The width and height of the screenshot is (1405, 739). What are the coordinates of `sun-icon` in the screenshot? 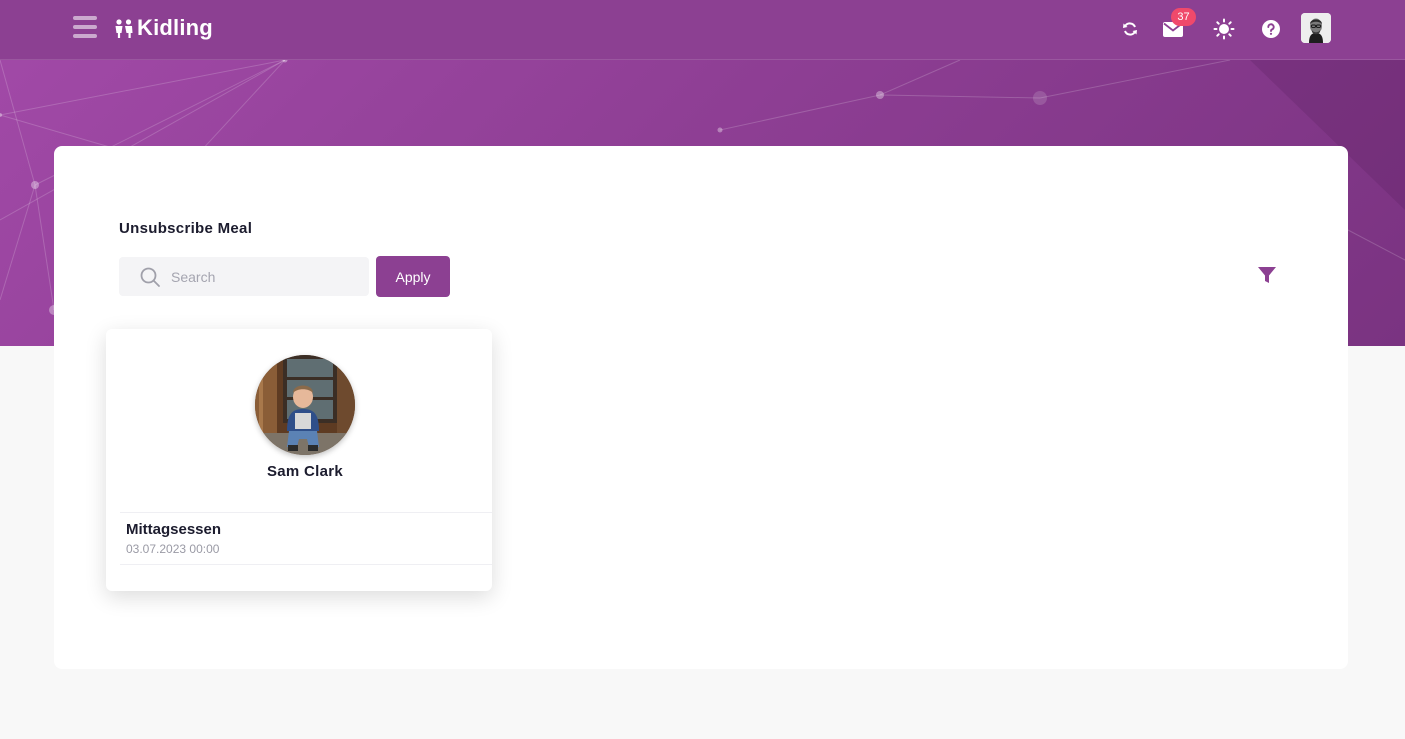 It's located at (1224, 29).